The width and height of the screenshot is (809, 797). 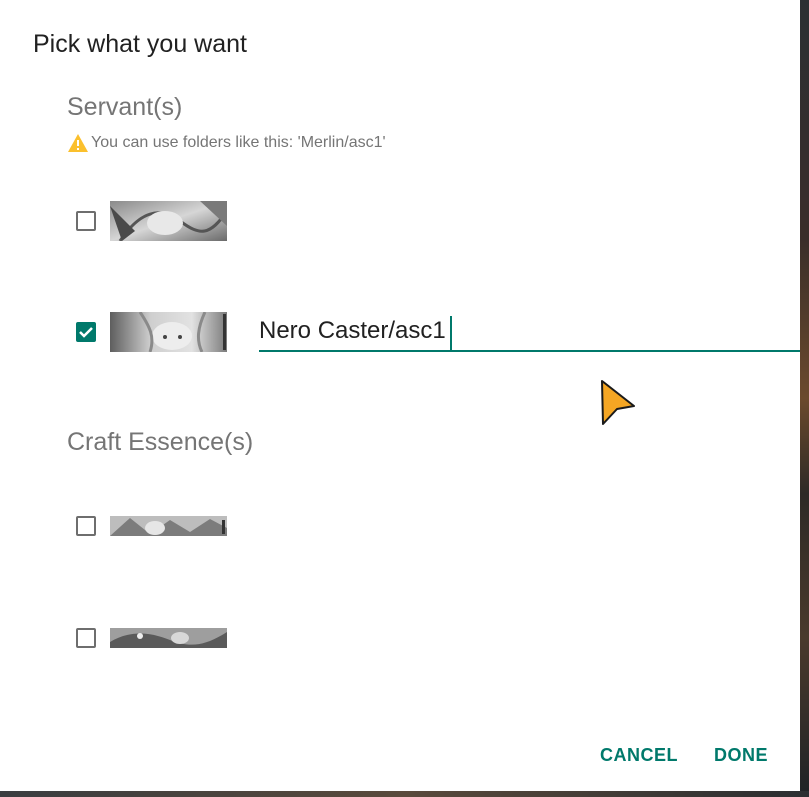 I want to click on craft-essence-2-thumbnail, so click(x=168, y=638).